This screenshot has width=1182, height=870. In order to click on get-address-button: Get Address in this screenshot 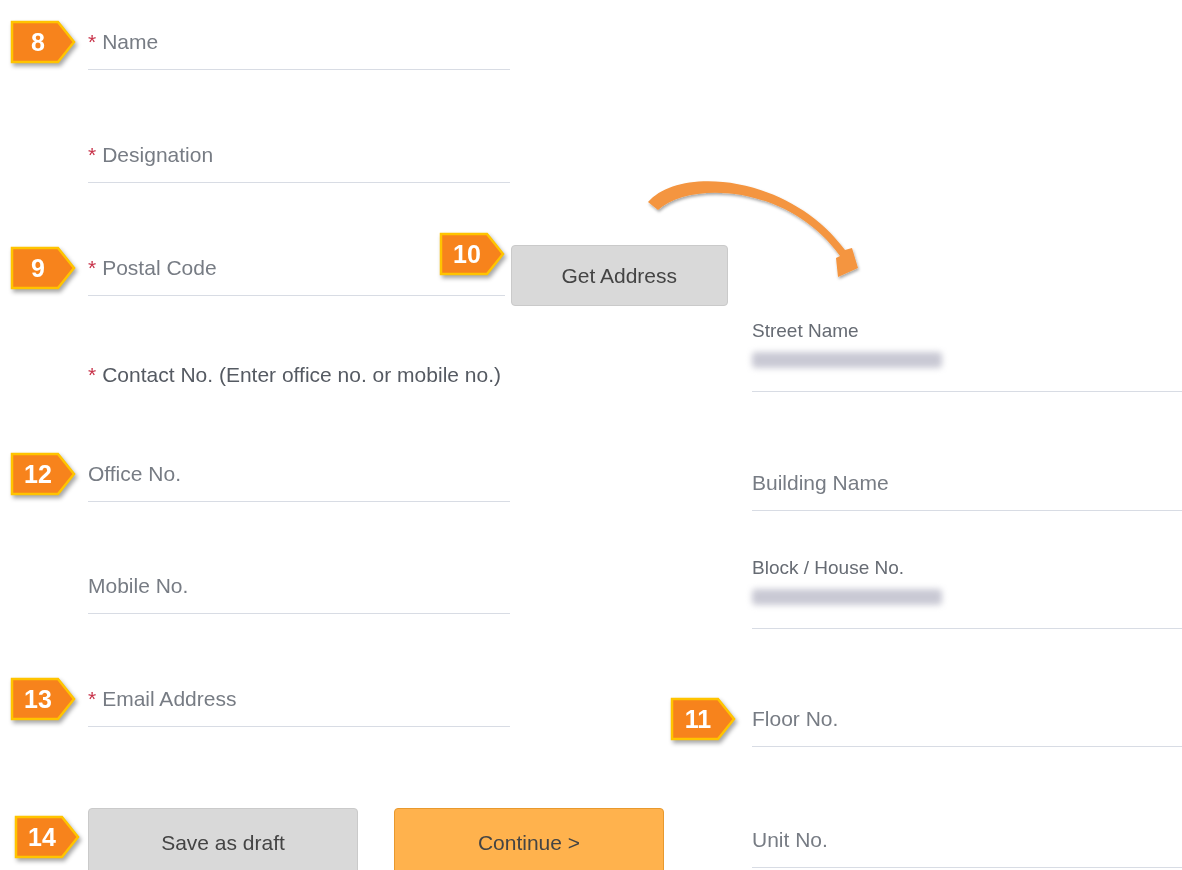, I will do `click(619, 275)`.